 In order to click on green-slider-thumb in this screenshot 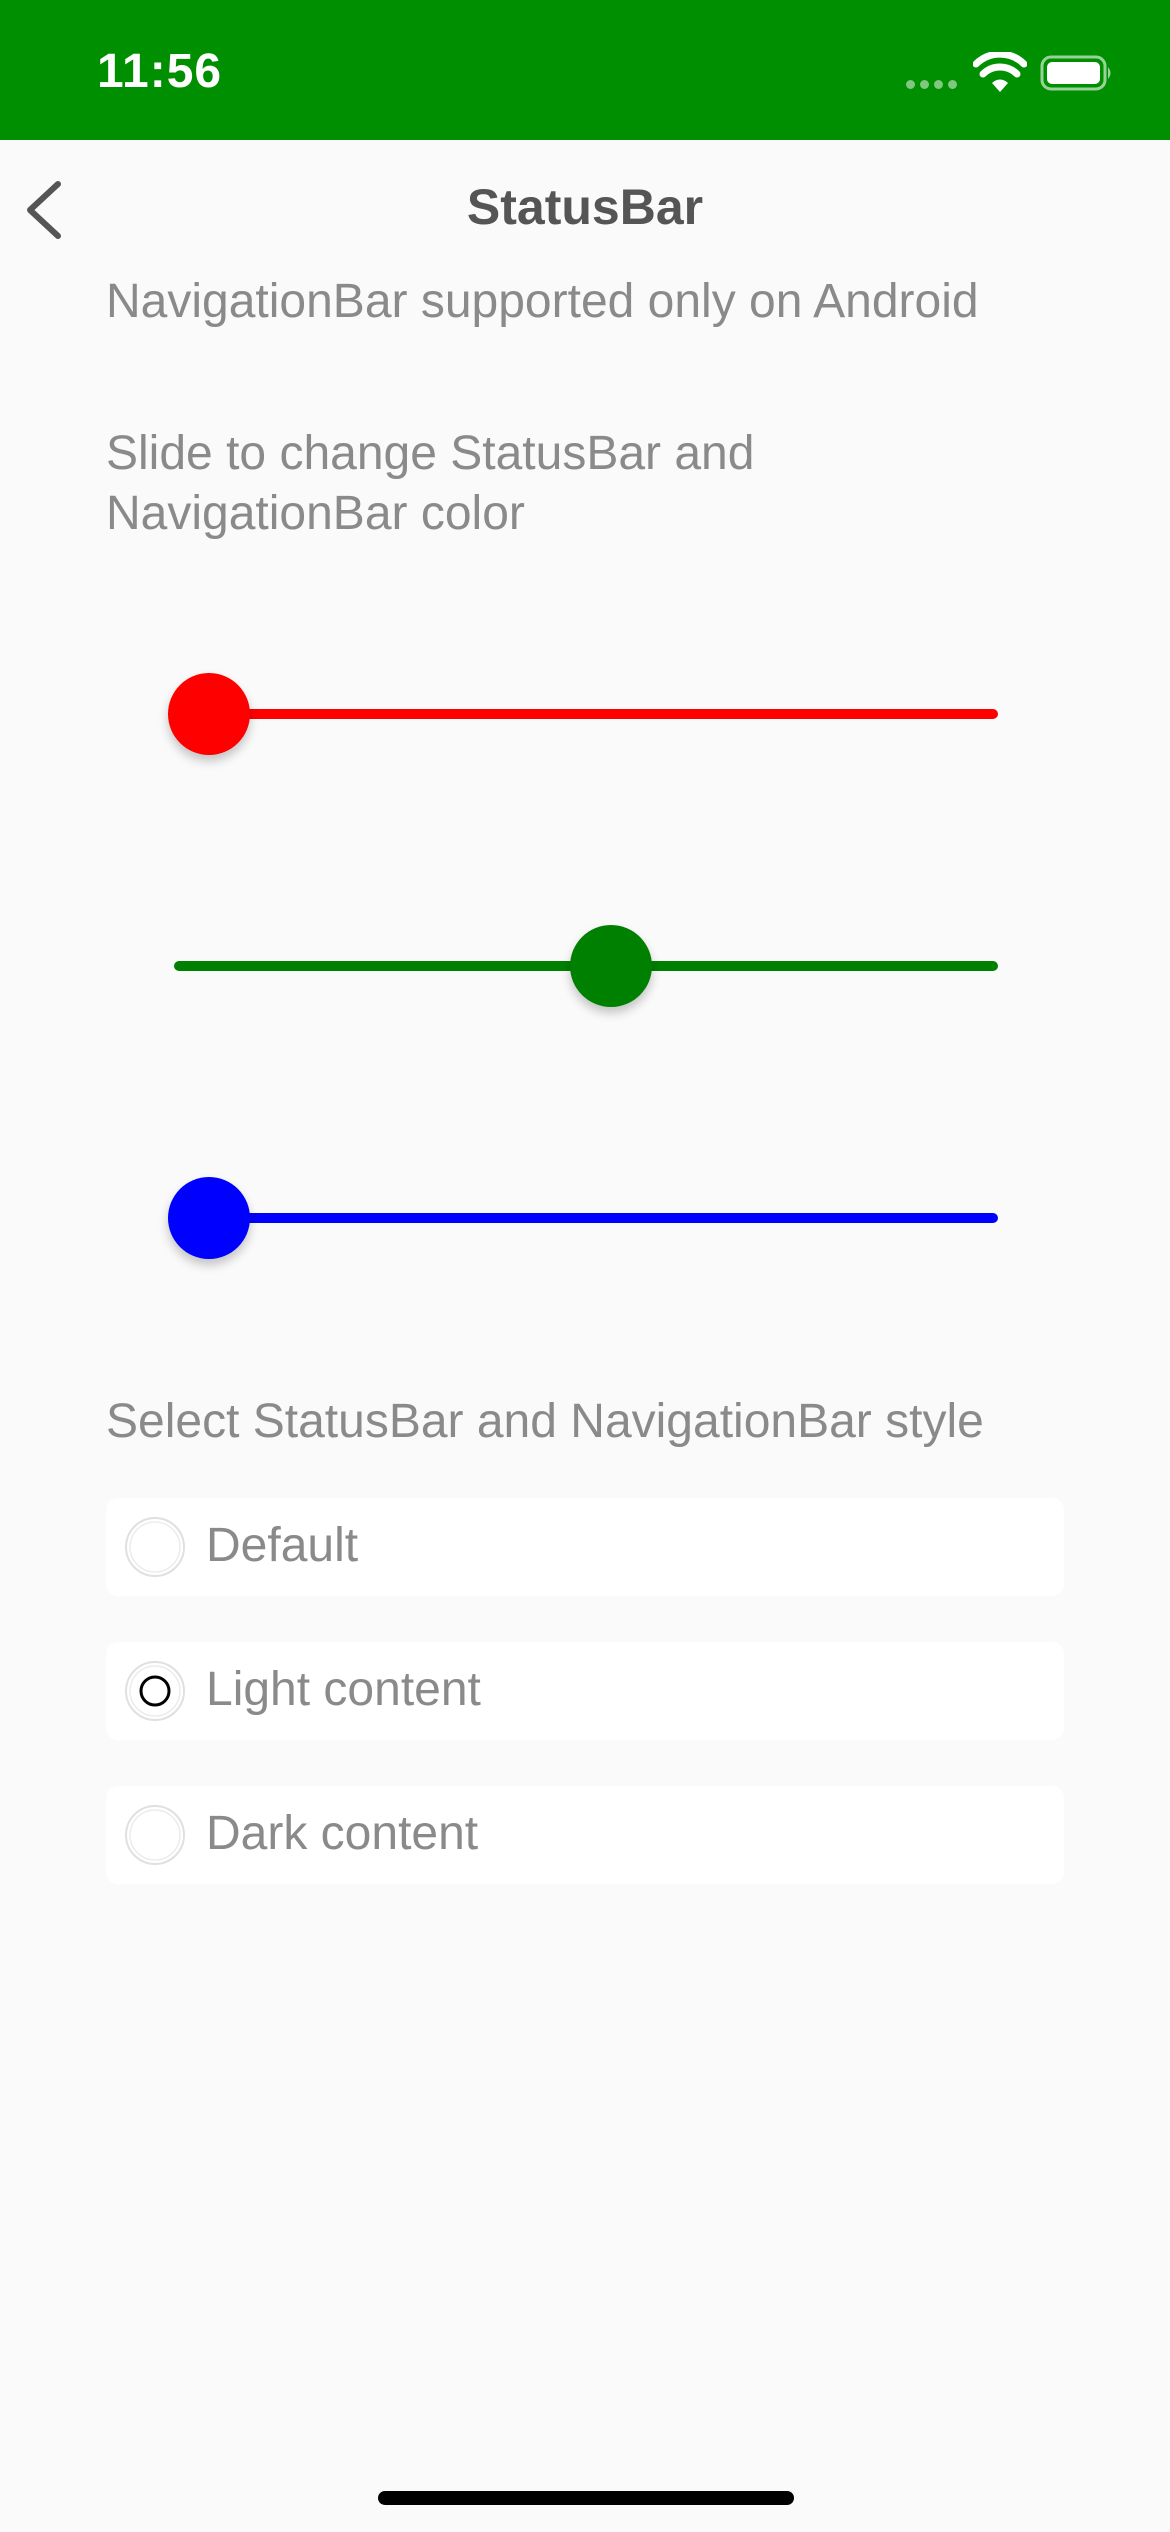, I will do `click(611, 966)`.